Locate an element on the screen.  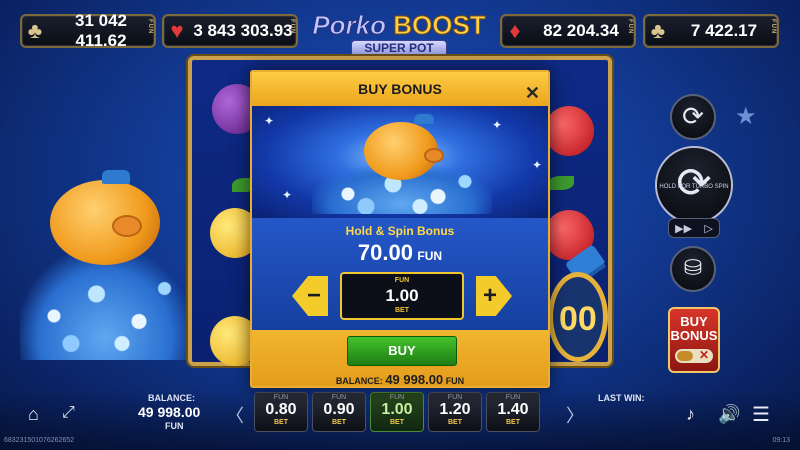
pig-hat-image is located at coordinates (424, 119).